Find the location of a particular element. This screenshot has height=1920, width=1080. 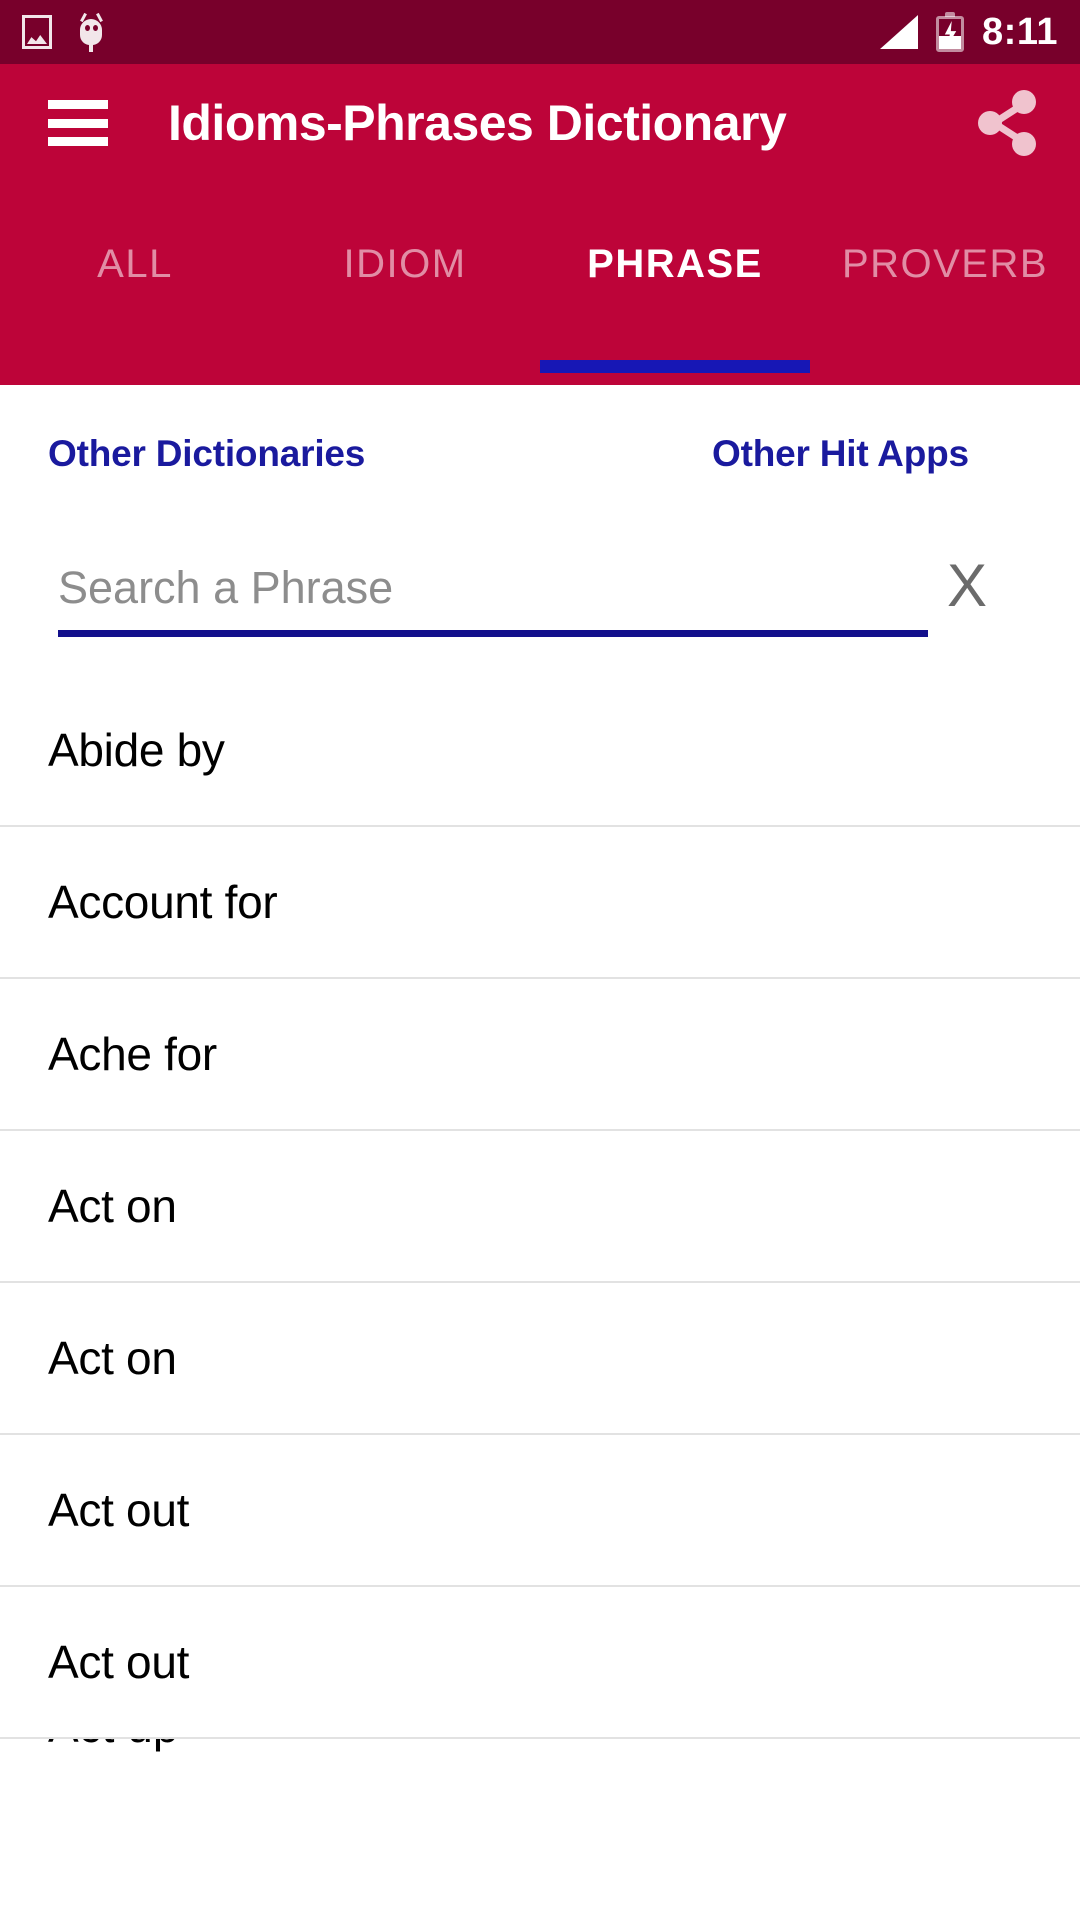

photo-icon is located at coordinates (37, 32).